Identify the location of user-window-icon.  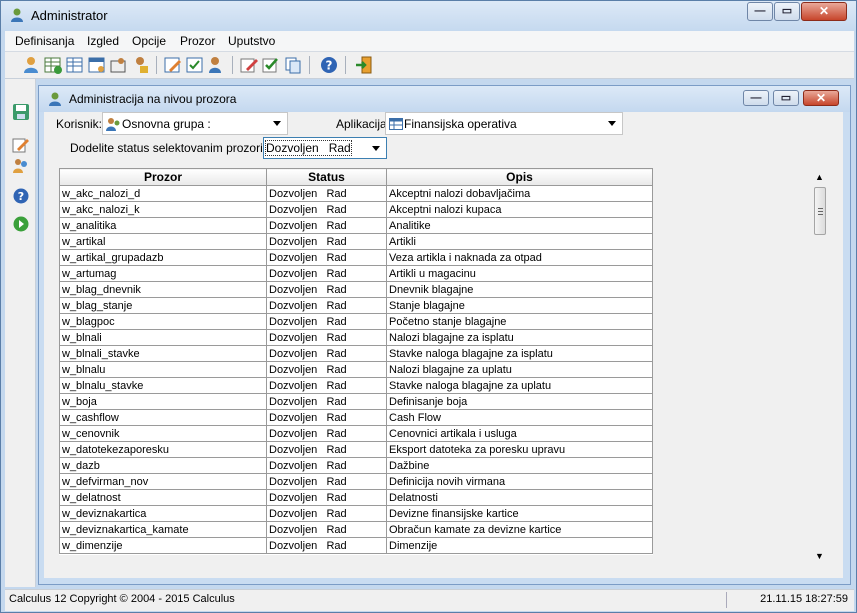
(119, 65).